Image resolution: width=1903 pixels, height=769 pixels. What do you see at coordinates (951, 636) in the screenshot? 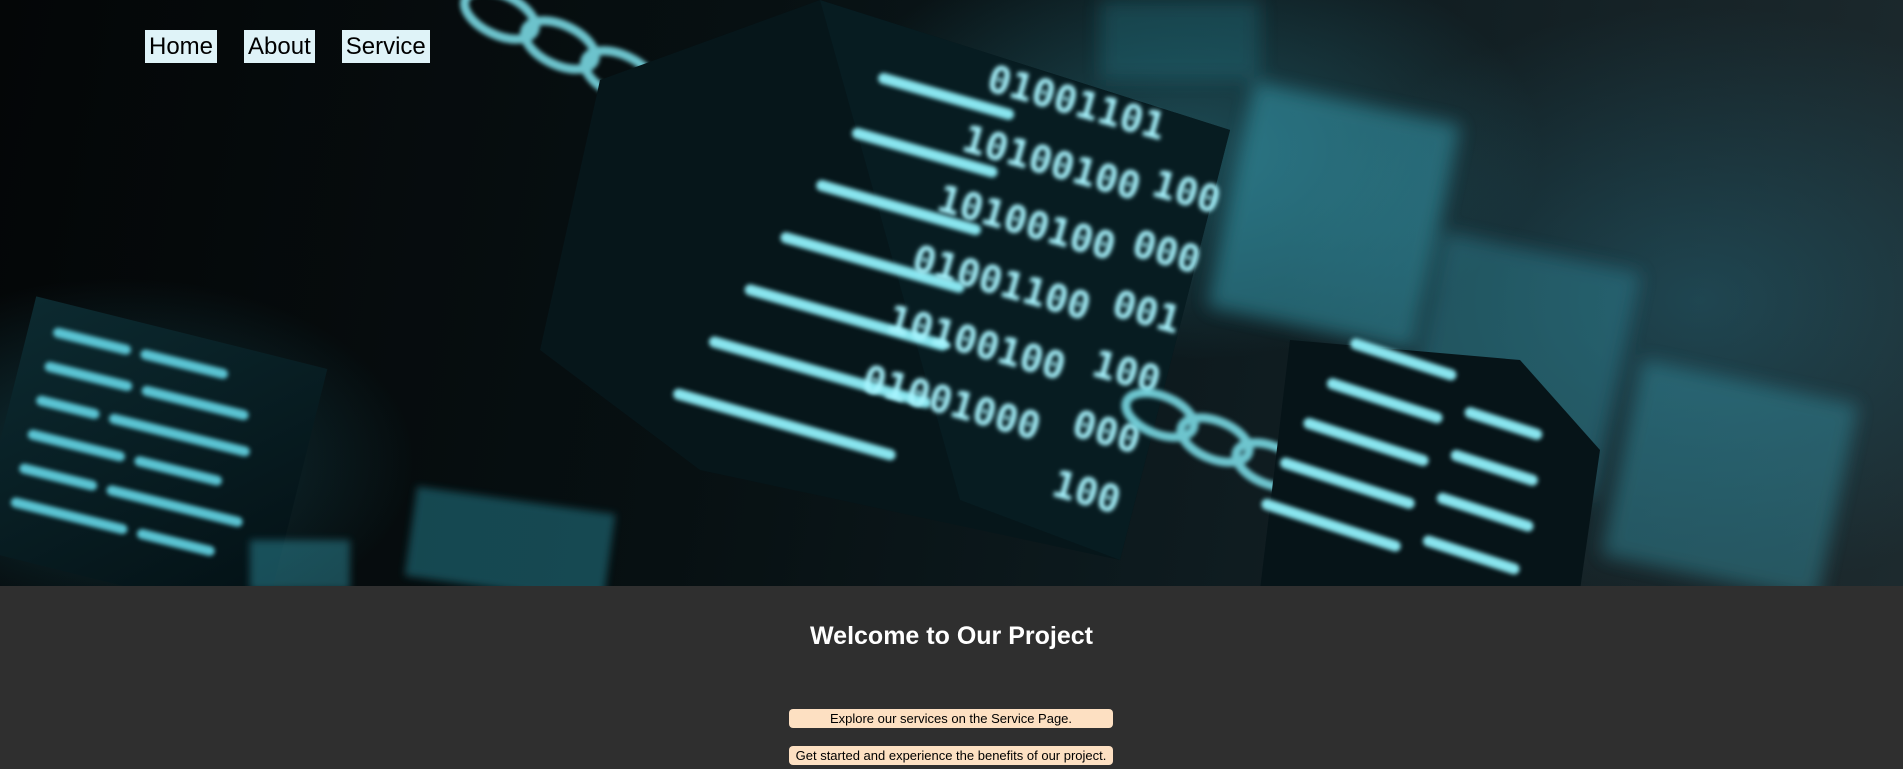
I see `page-title: Welcome to Our Project` at bounding box center [951, 636].